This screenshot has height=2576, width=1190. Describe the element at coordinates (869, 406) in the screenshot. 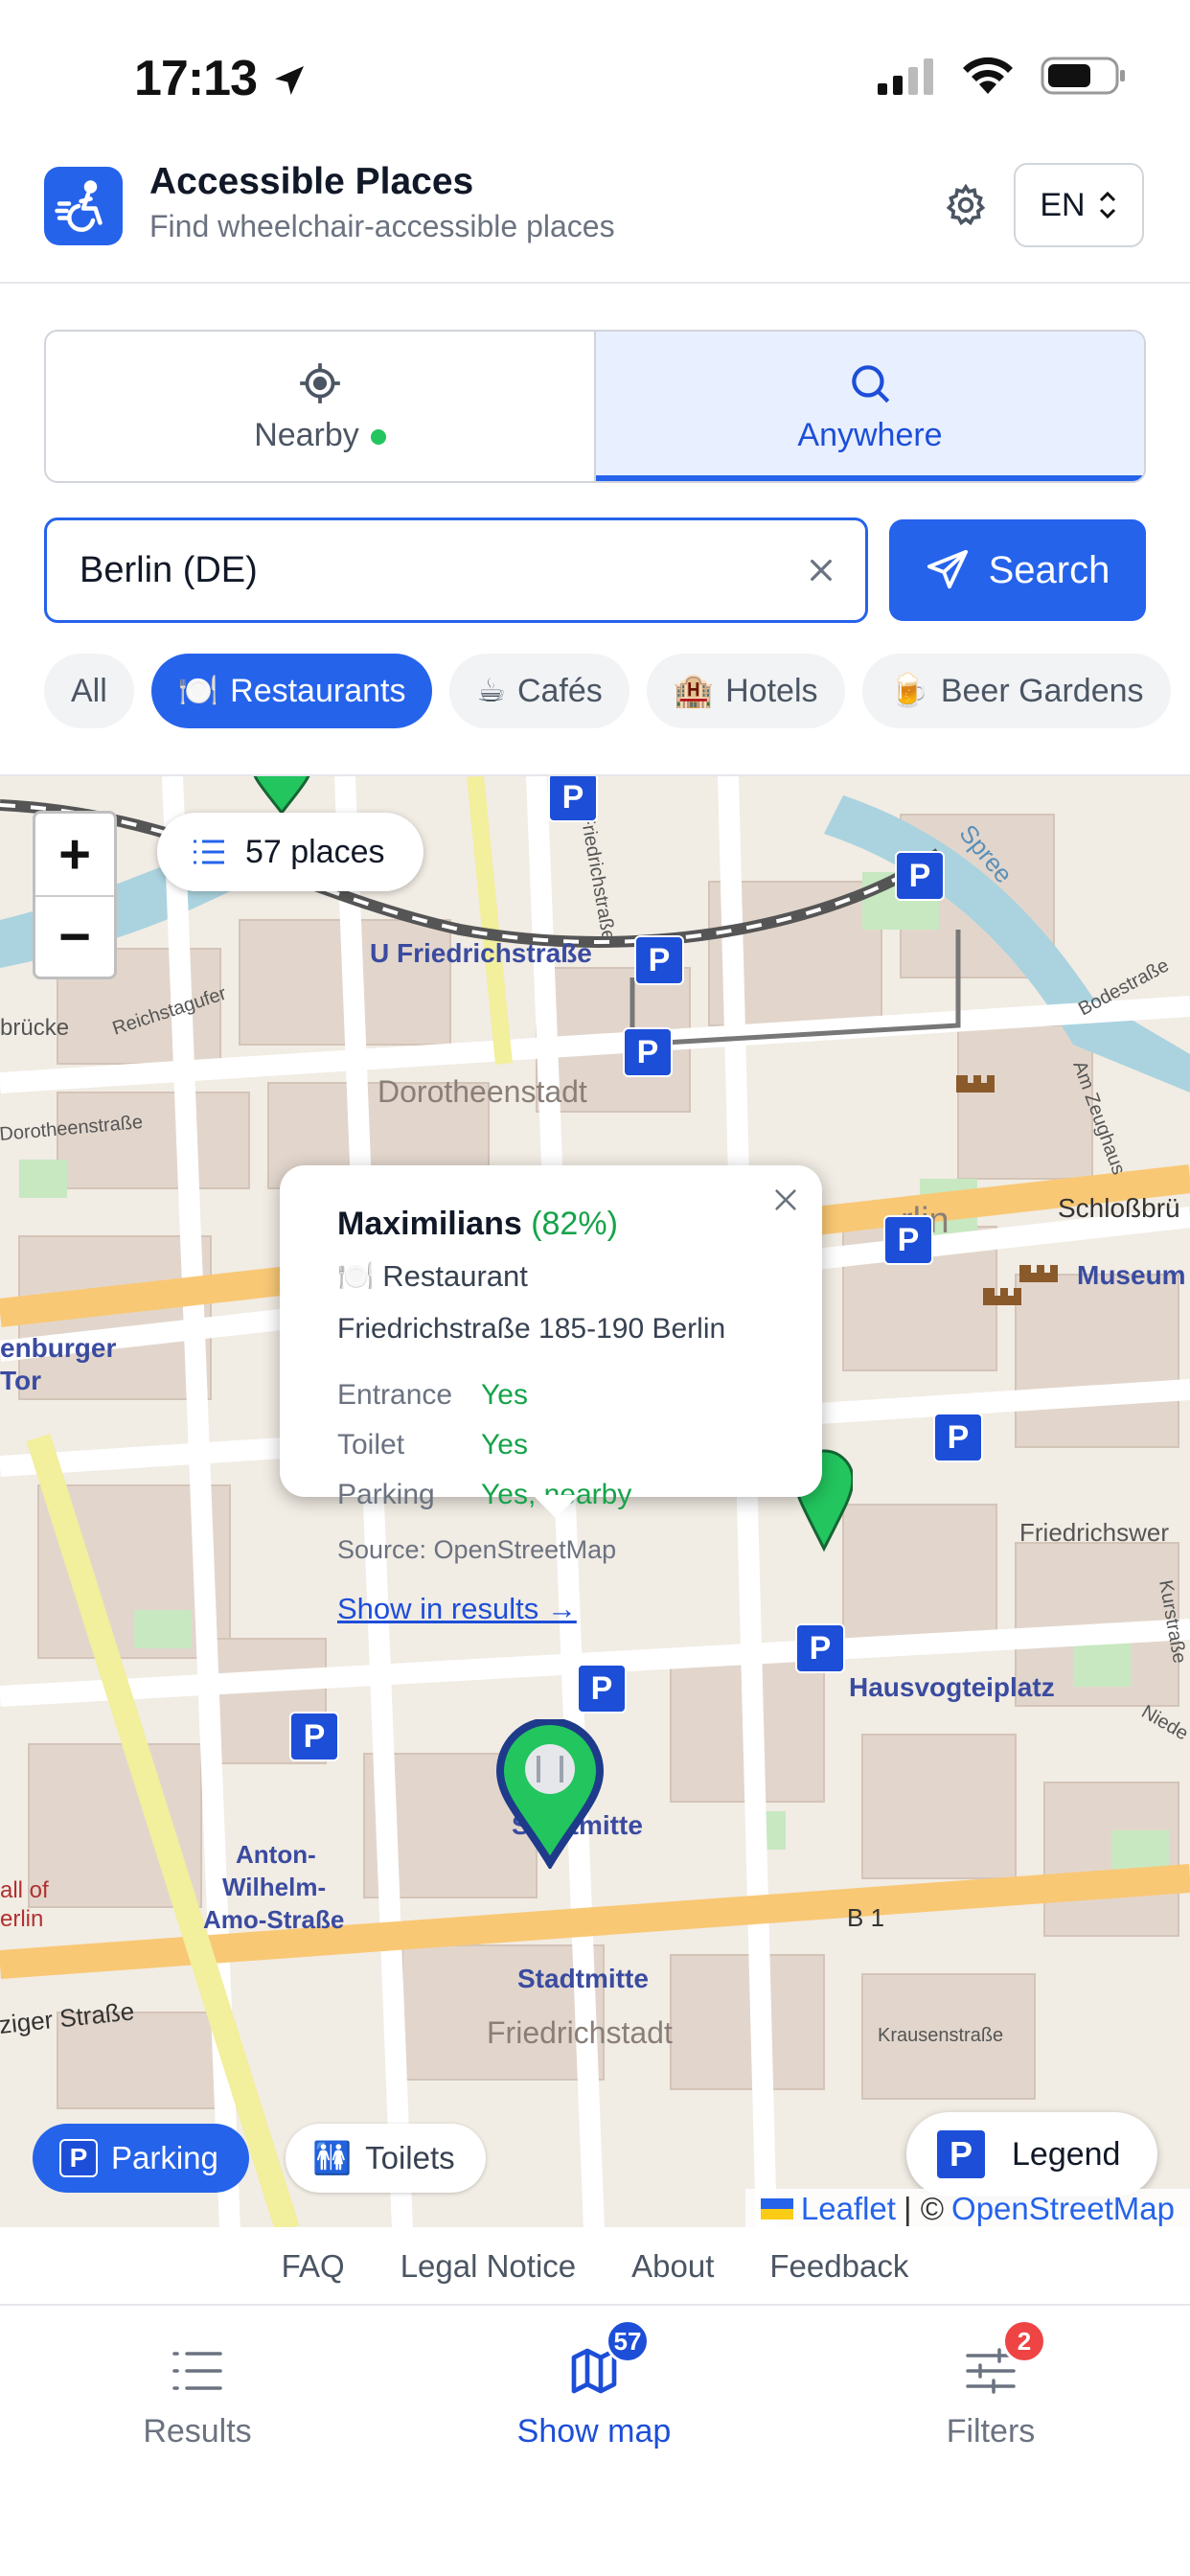

I see `tab-anywhere: Anywhere` at that location.